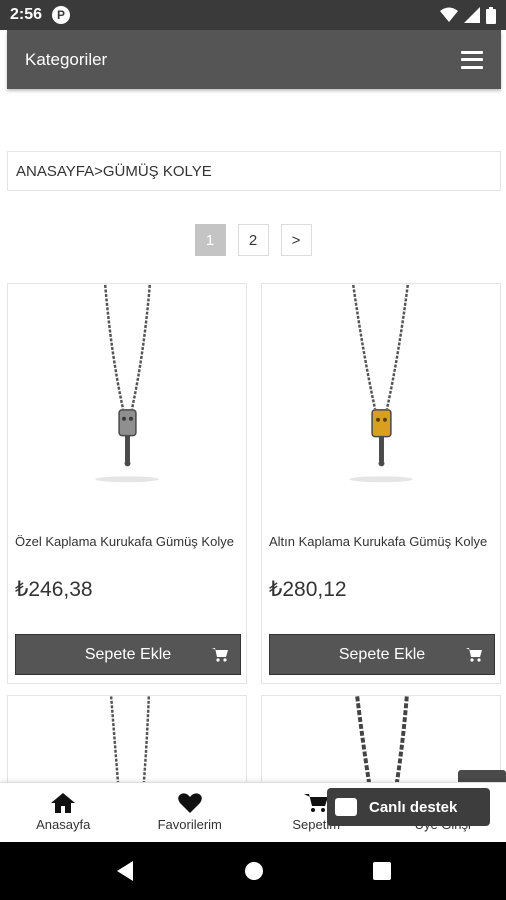 This screenshot has width=506, height=900. I want to click on app-bar-title: Kategoriler, so click(66, 59).